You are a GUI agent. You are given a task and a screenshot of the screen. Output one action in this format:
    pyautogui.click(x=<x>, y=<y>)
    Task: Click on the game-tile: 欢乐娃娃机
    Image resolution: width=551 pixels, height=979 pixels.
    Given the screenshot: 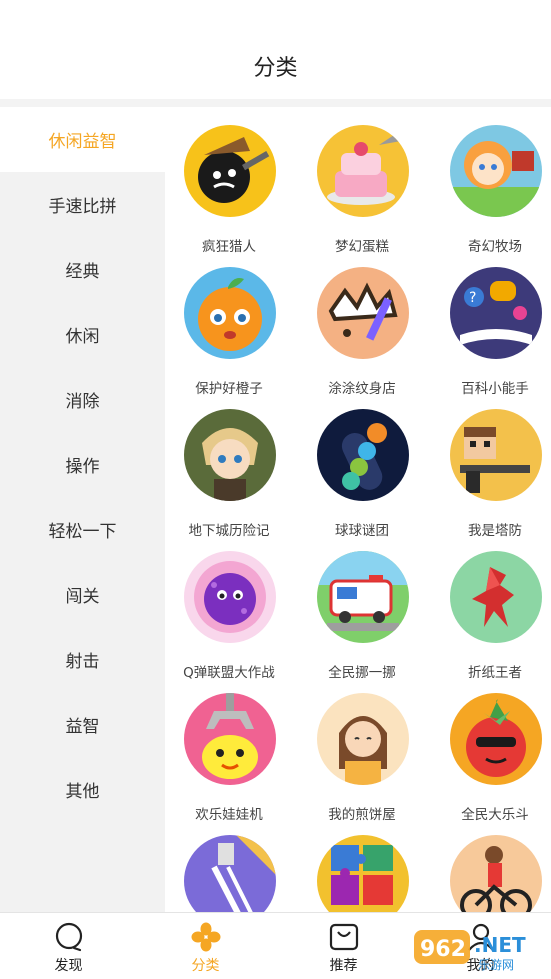 What is the action you would take?
    pyautogui.click(x=229, y=749)
    